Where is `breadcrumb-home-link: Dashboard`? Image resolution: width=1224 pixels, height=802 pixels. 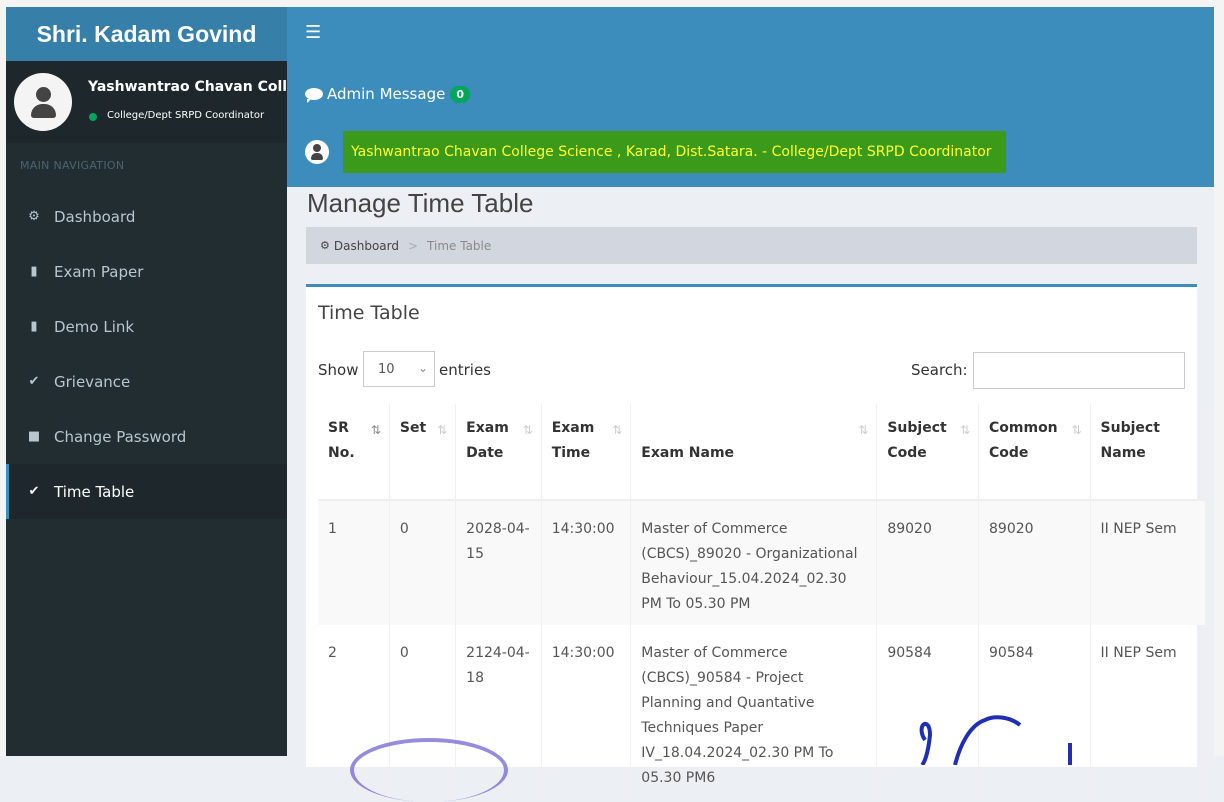
breadcrumb-home-link: Dashboard is located at coordinates (366, 246).